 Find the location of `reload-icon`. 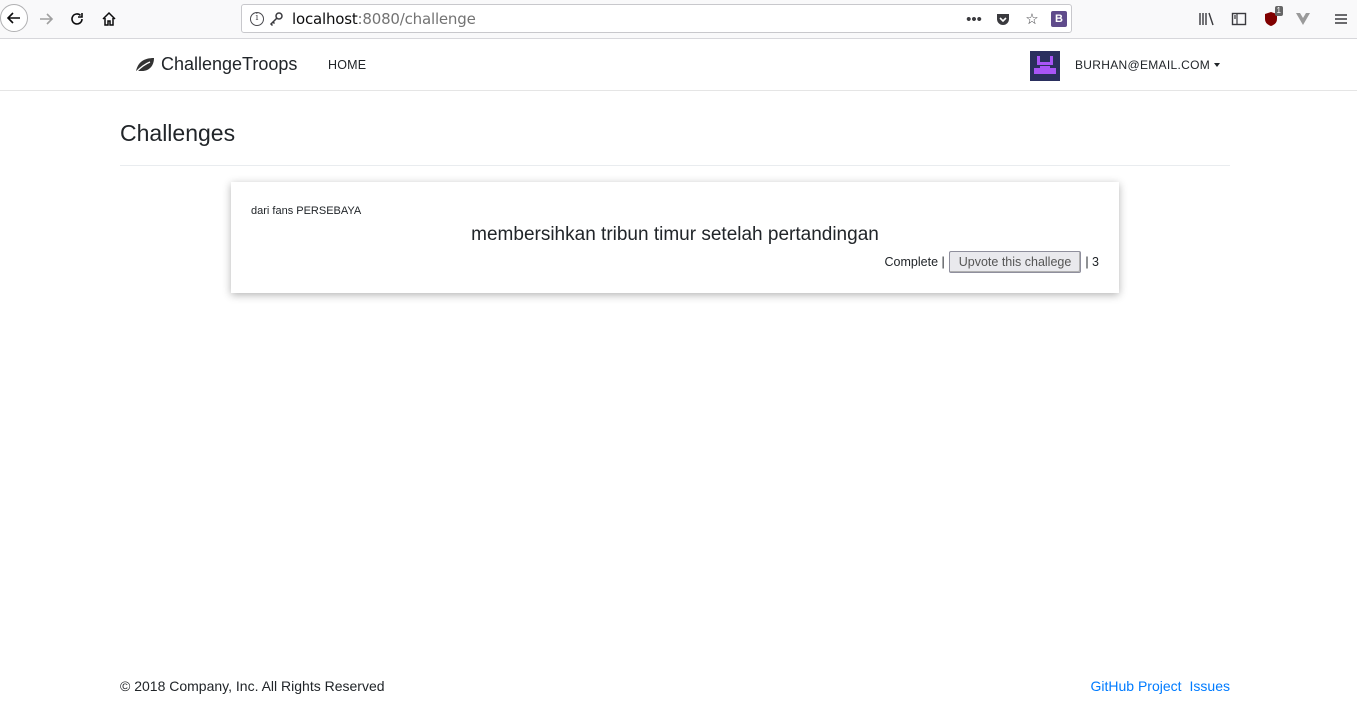

reload-icon is located at coordinates (77, 19).